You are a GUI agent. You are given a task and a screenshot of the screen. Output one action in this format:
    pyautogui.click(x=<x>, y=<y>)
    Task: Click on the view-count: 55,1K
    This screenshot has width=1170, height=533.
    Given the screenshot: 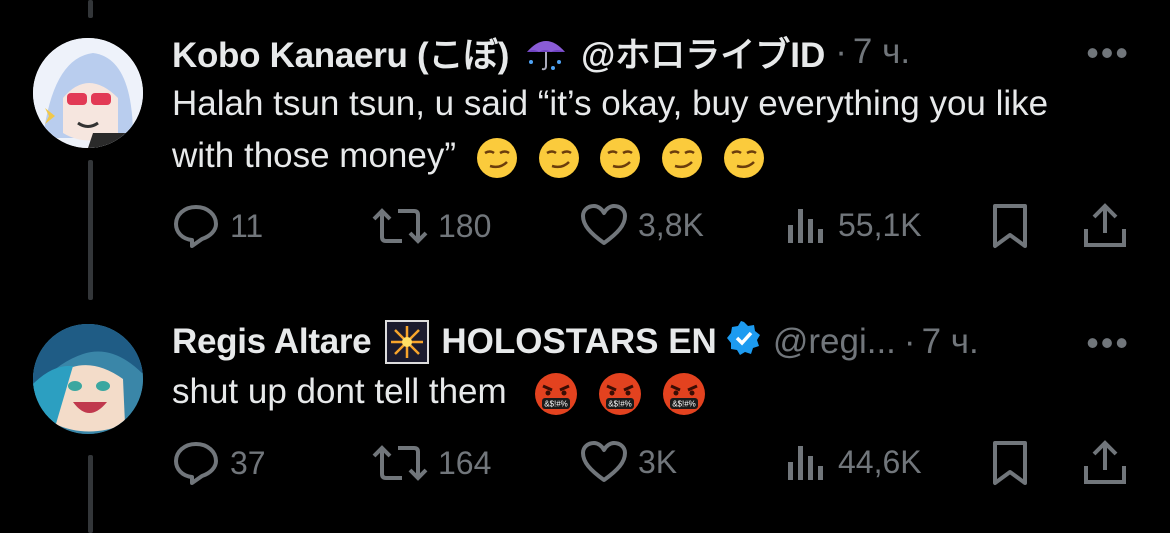 What is the action you would take?
    pyautogui.click(x=880, y=224)
    